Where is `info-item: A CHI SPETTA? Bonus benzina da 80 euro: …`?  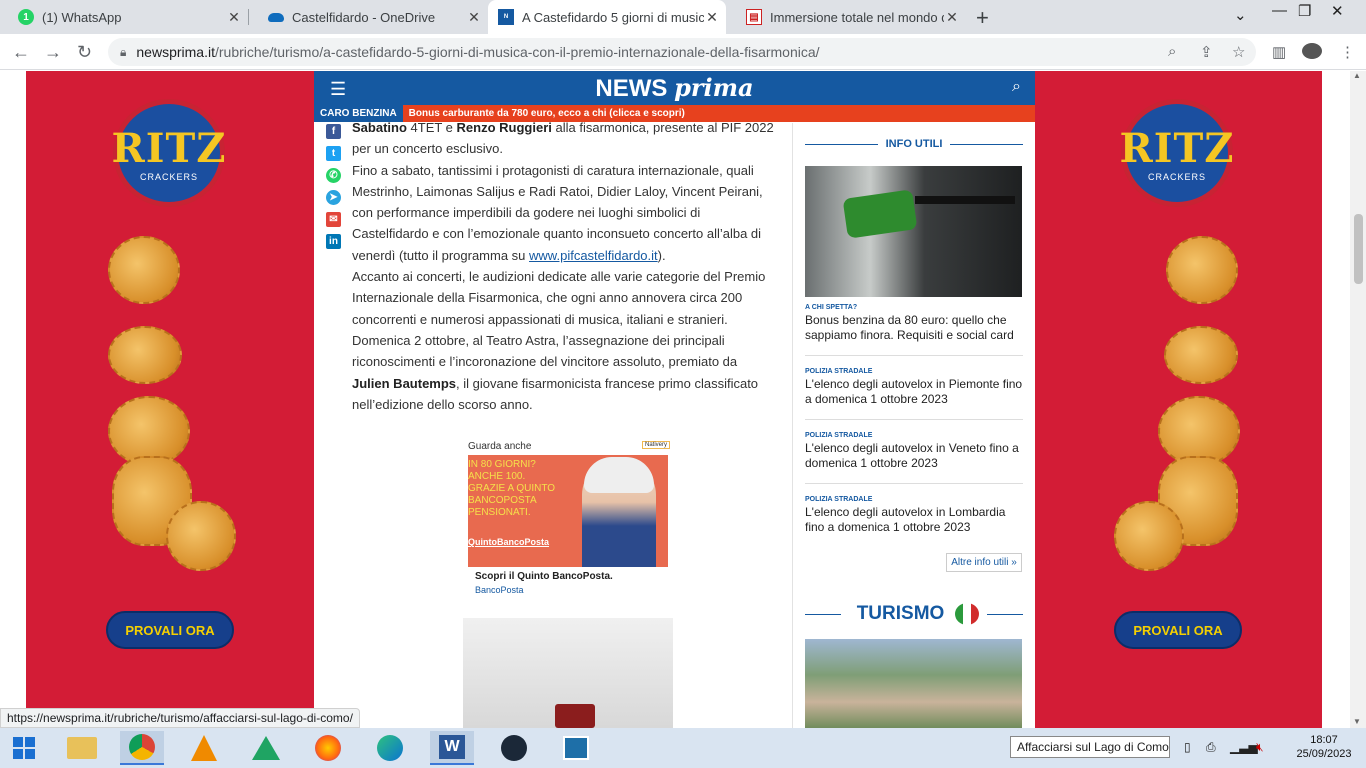 info-item: A CHI SPETTA? Bonus benzina da 80 euro: … is located at coordinates (914, 323).